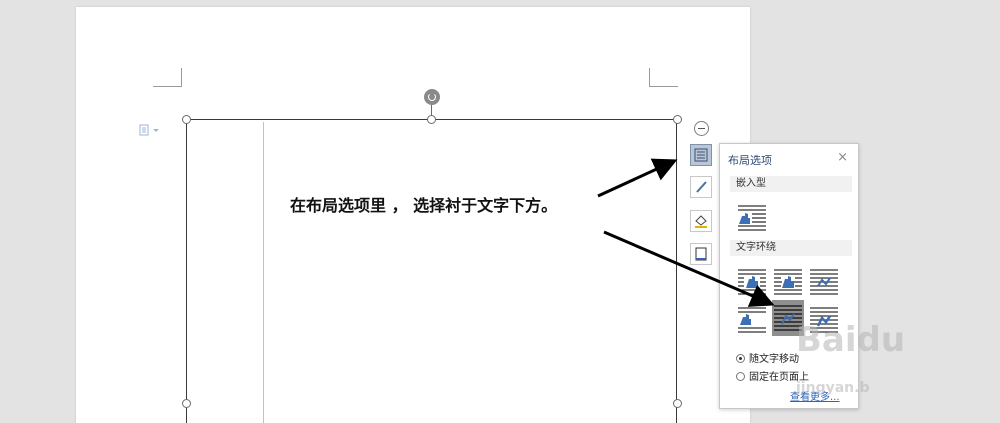  What do you see at coordinates (851, 340) in the screenshot?
I see `watermark-brand: Baidu` at bounding box center [851, 340].